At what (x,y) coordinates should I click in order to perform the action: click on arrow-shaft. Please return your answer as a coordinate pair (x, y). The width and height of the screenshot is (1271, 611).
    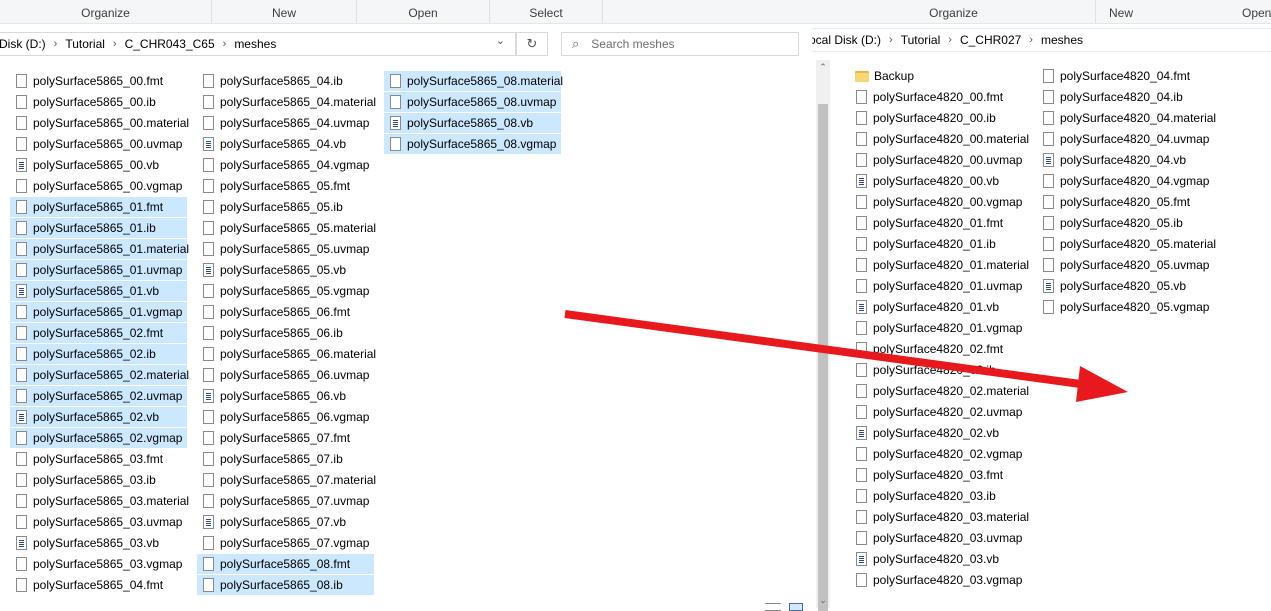
    Looking at the image, I should click on (826, 349).